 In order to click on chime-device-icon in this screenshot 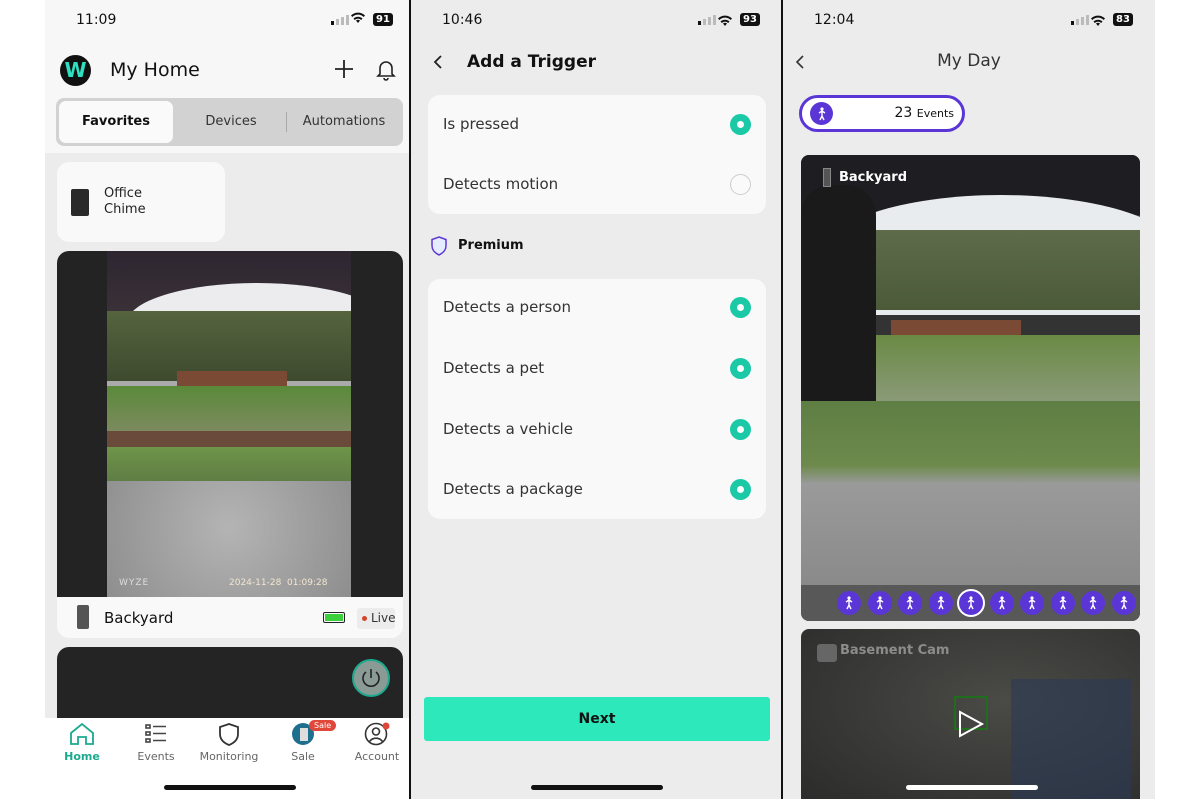, I will do `click(80, 202)`.